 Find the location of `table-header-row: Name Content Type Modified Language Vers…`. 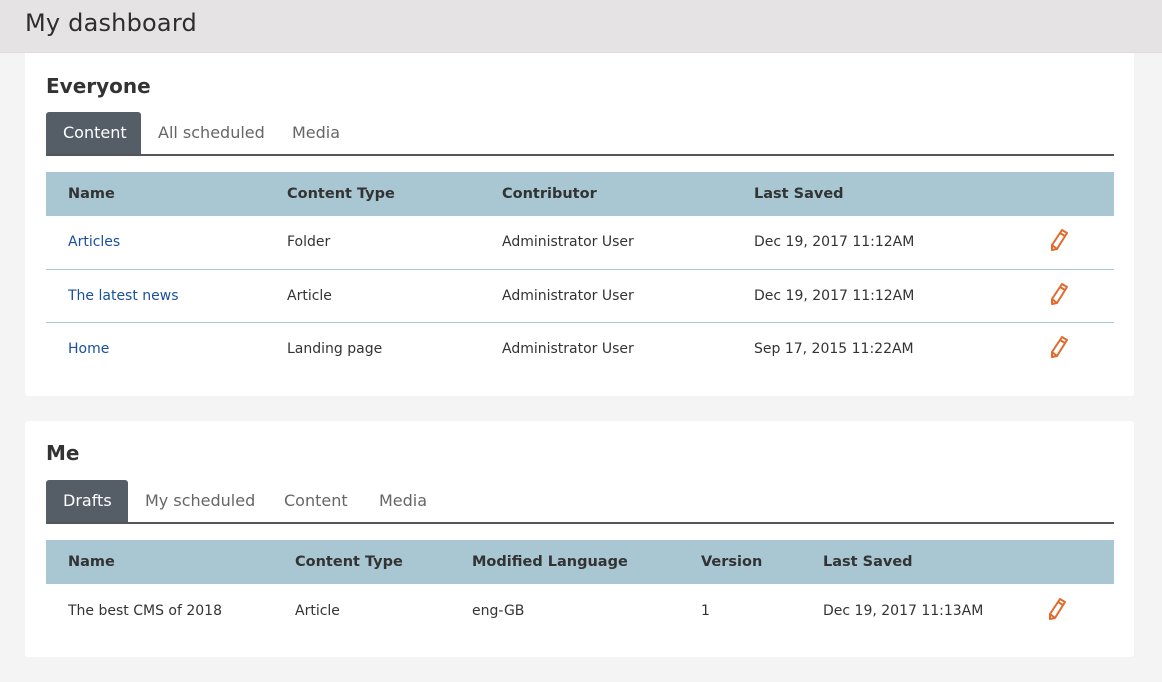

table-header-row: Name Content Type Modified Language Vers… is located at coordinates (580, 562).